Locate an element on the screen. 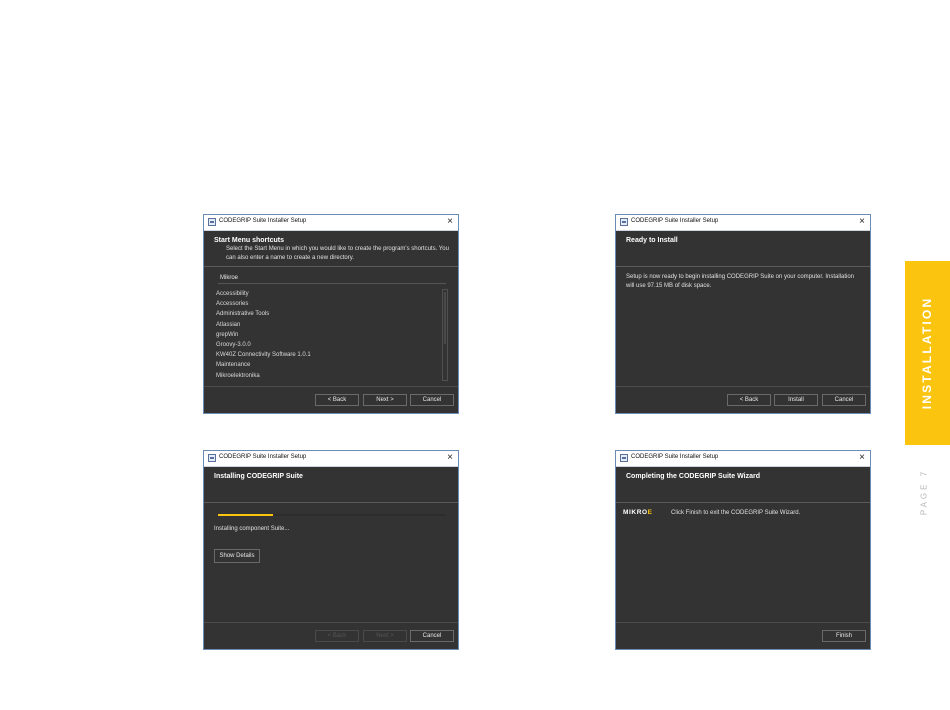  folder-list-item: Groovy-3.0.0 is located at coordinates (327, 345).